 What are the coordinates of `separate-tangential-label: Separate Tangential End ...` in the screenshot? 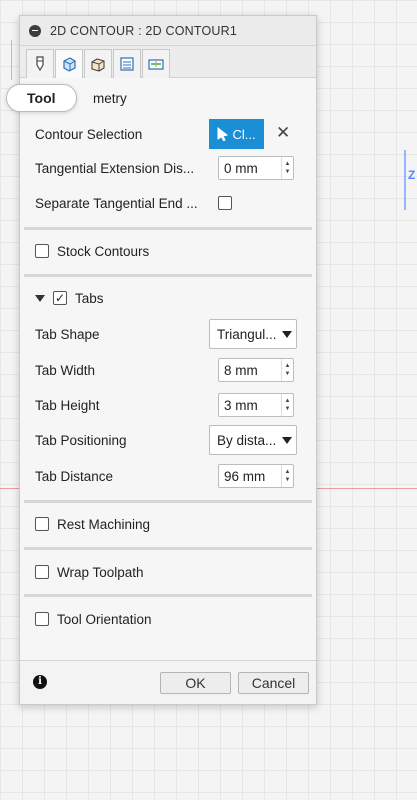 It's located at (116, 203).